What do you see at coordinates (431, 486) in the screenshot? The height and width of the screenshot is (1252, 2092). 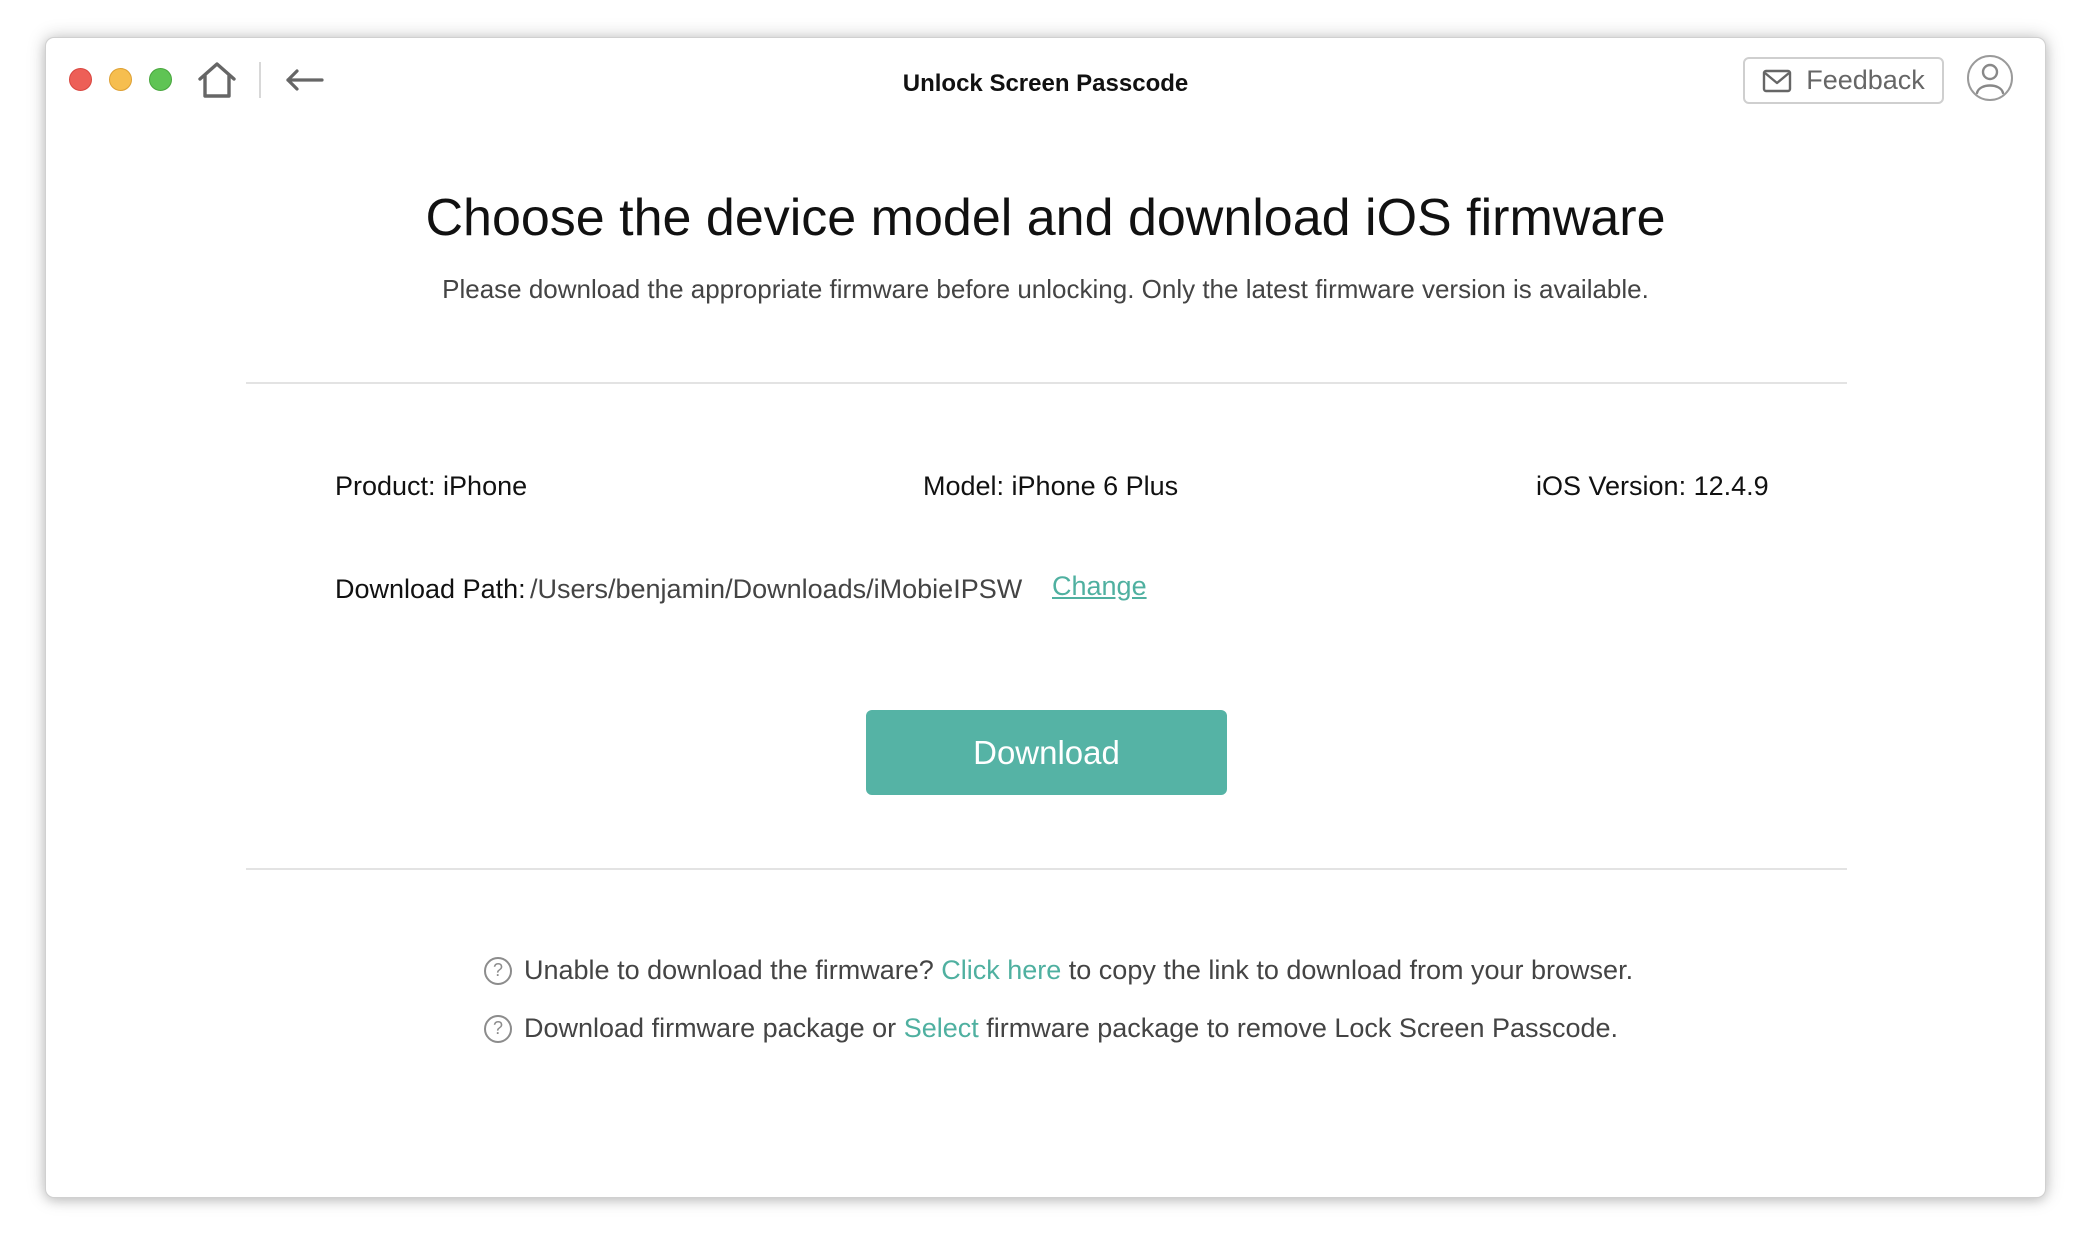 I see `product-info: Product: iPhone` at bounding box center [431, 486].